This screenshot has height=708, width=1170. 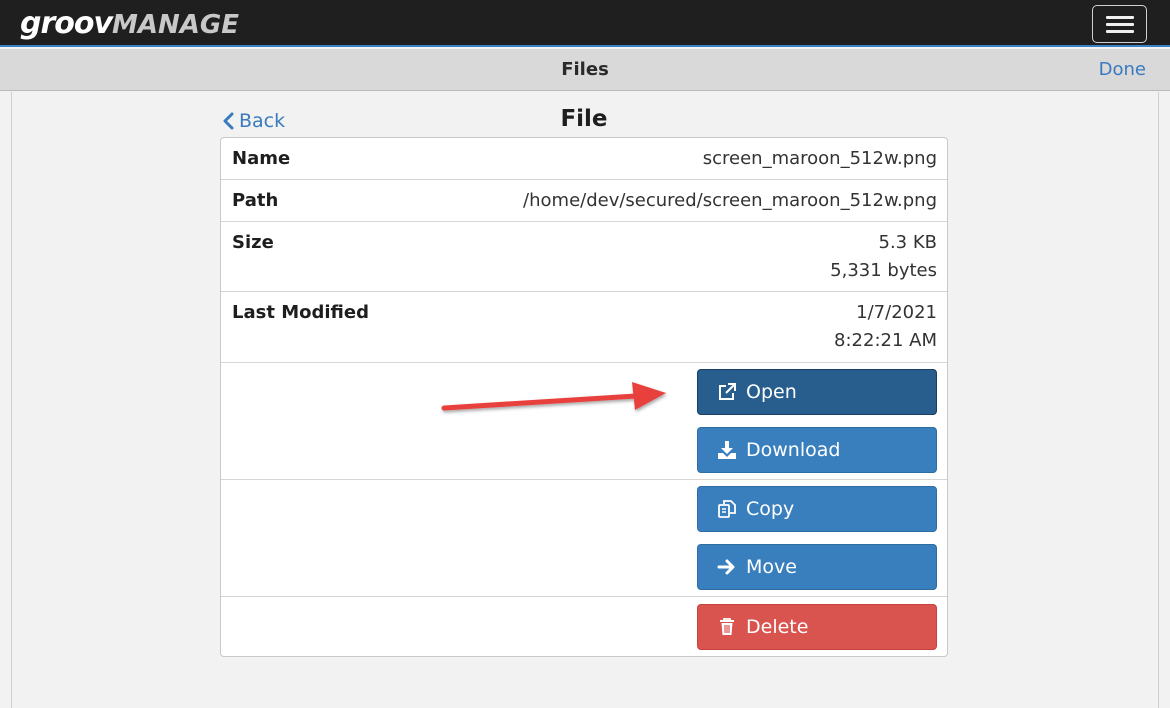 What do you see at coordinates (727, 391) in the screenshot?
I see `external-link-icon` at bounding box center [727, 391].